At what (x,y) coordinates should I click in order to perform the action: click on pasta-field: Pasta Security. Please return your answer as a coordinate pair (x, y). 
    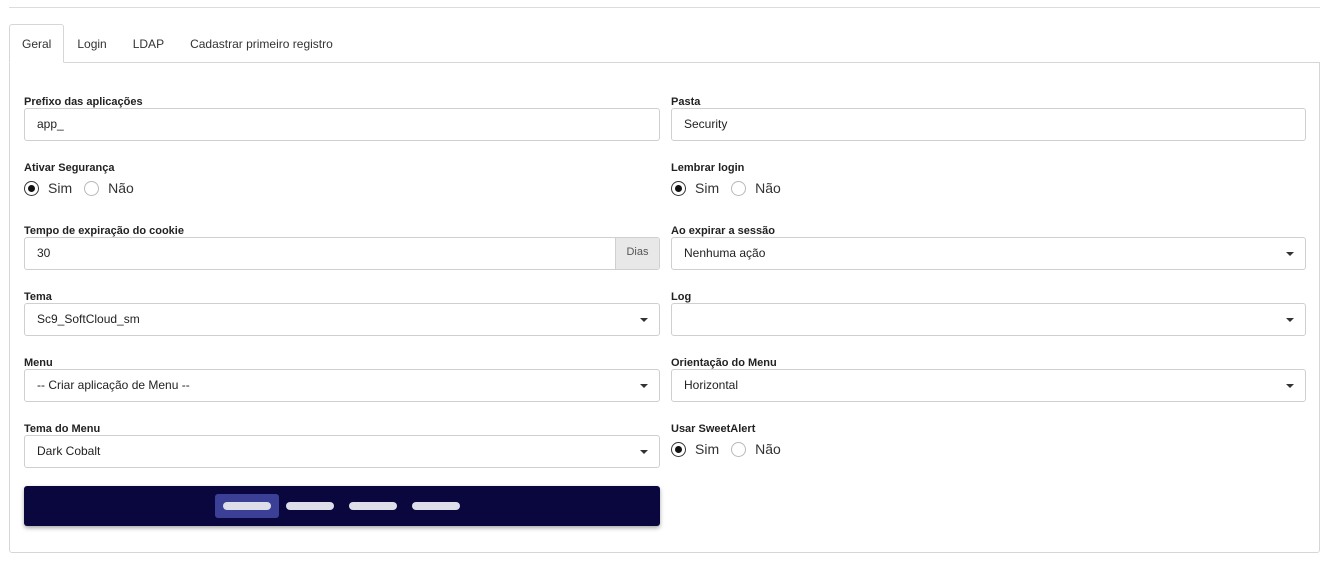
    Looking at the image, I should click on (988, 118).